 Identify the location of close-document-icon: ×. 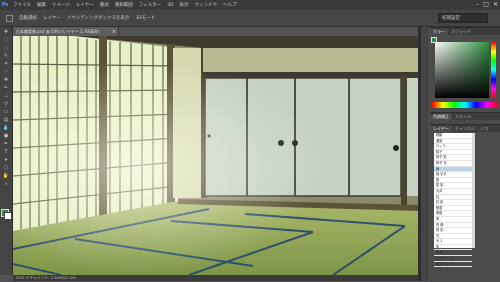
(114, 32).